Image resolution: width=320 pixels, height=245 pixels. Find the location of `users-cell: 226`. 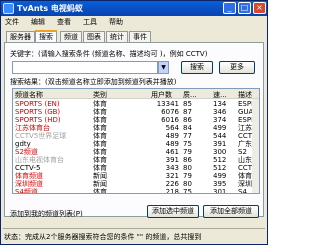

users-cell: 226 is located at coordinates (172, 184).